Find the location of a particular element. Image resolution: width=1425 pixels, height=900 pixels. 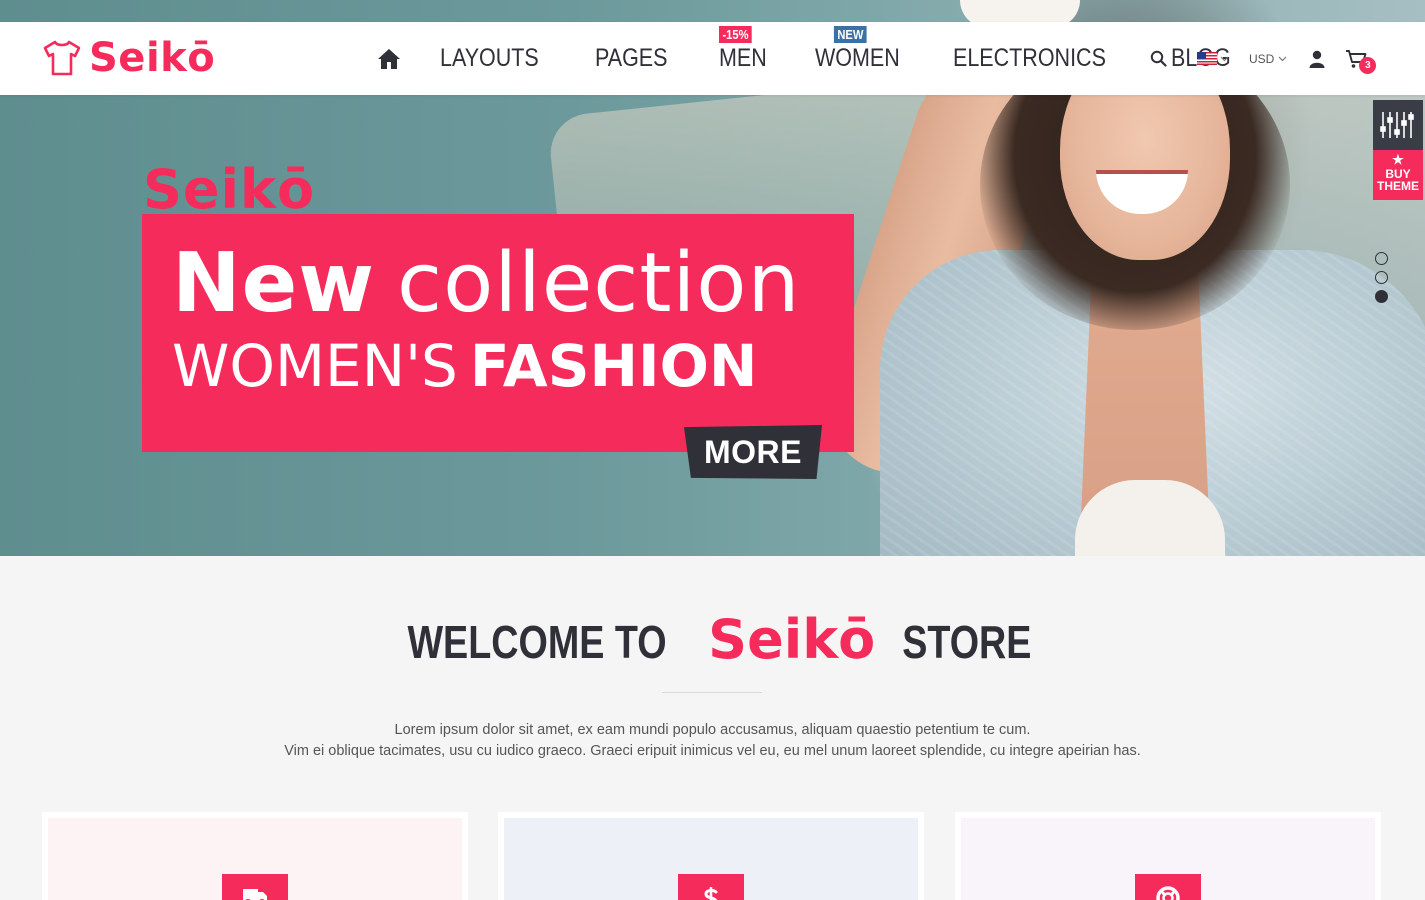

feature-card-shipping is located at coordinates (255, 856).